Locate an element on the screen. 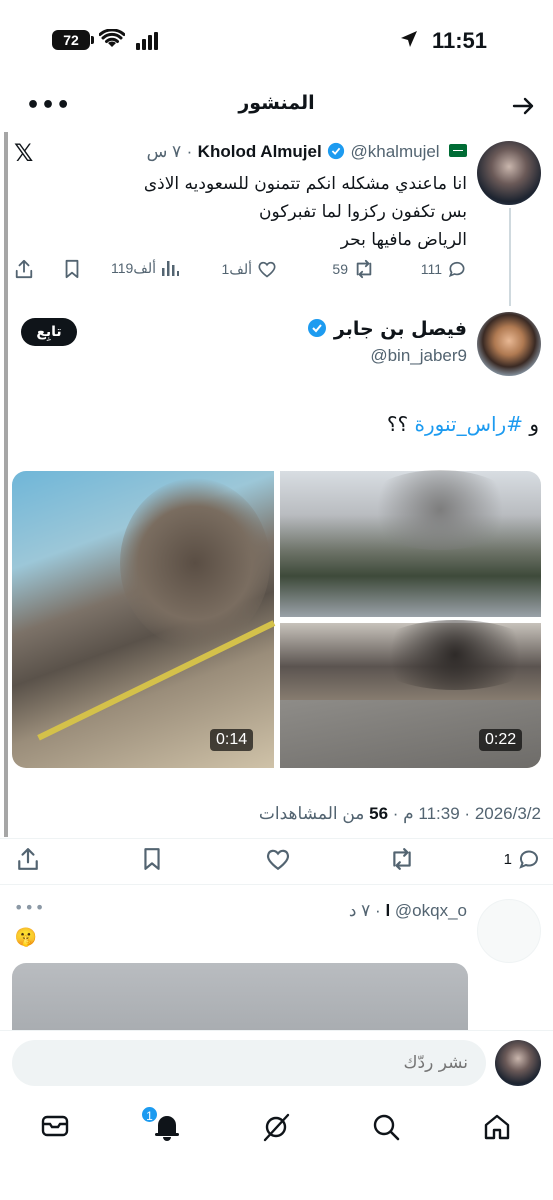  text-line: الرياض مافيها بحر is located at coordinates (403, 240).